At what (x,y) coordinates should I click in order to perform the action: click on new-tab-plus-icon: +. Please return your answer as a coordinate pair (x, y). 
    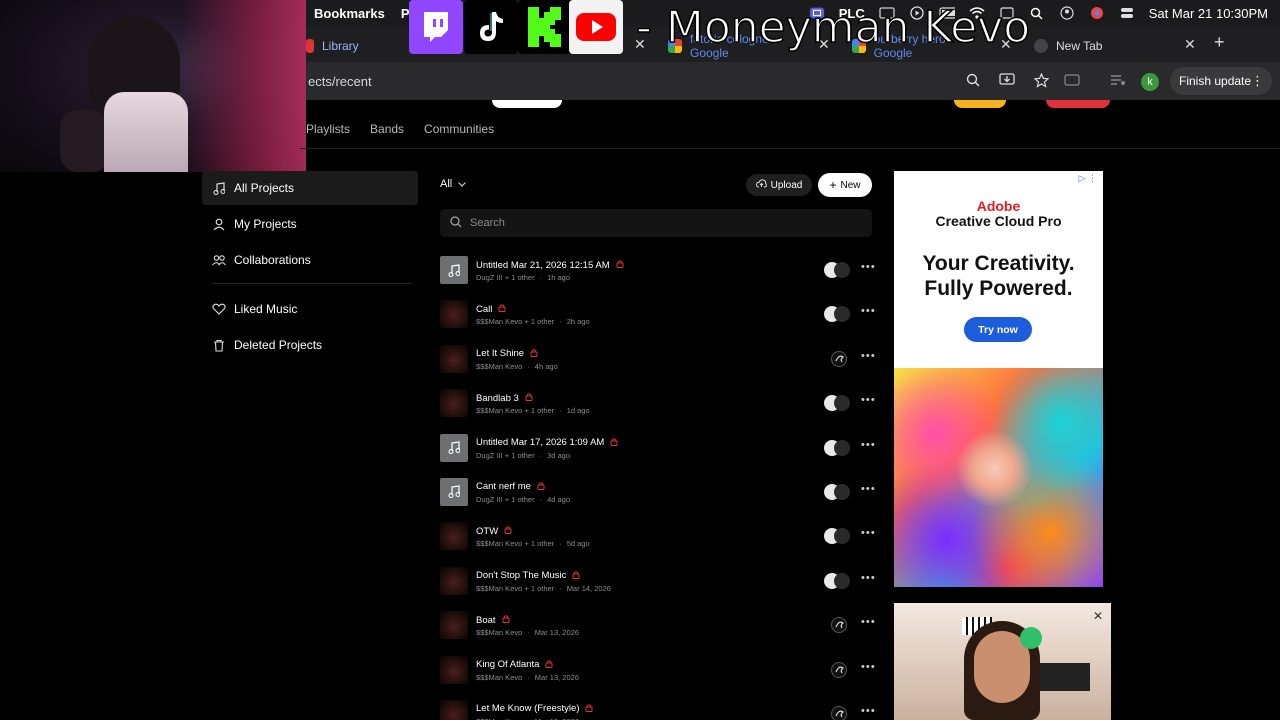
    Looking at the image, I should click on (1219, 42).